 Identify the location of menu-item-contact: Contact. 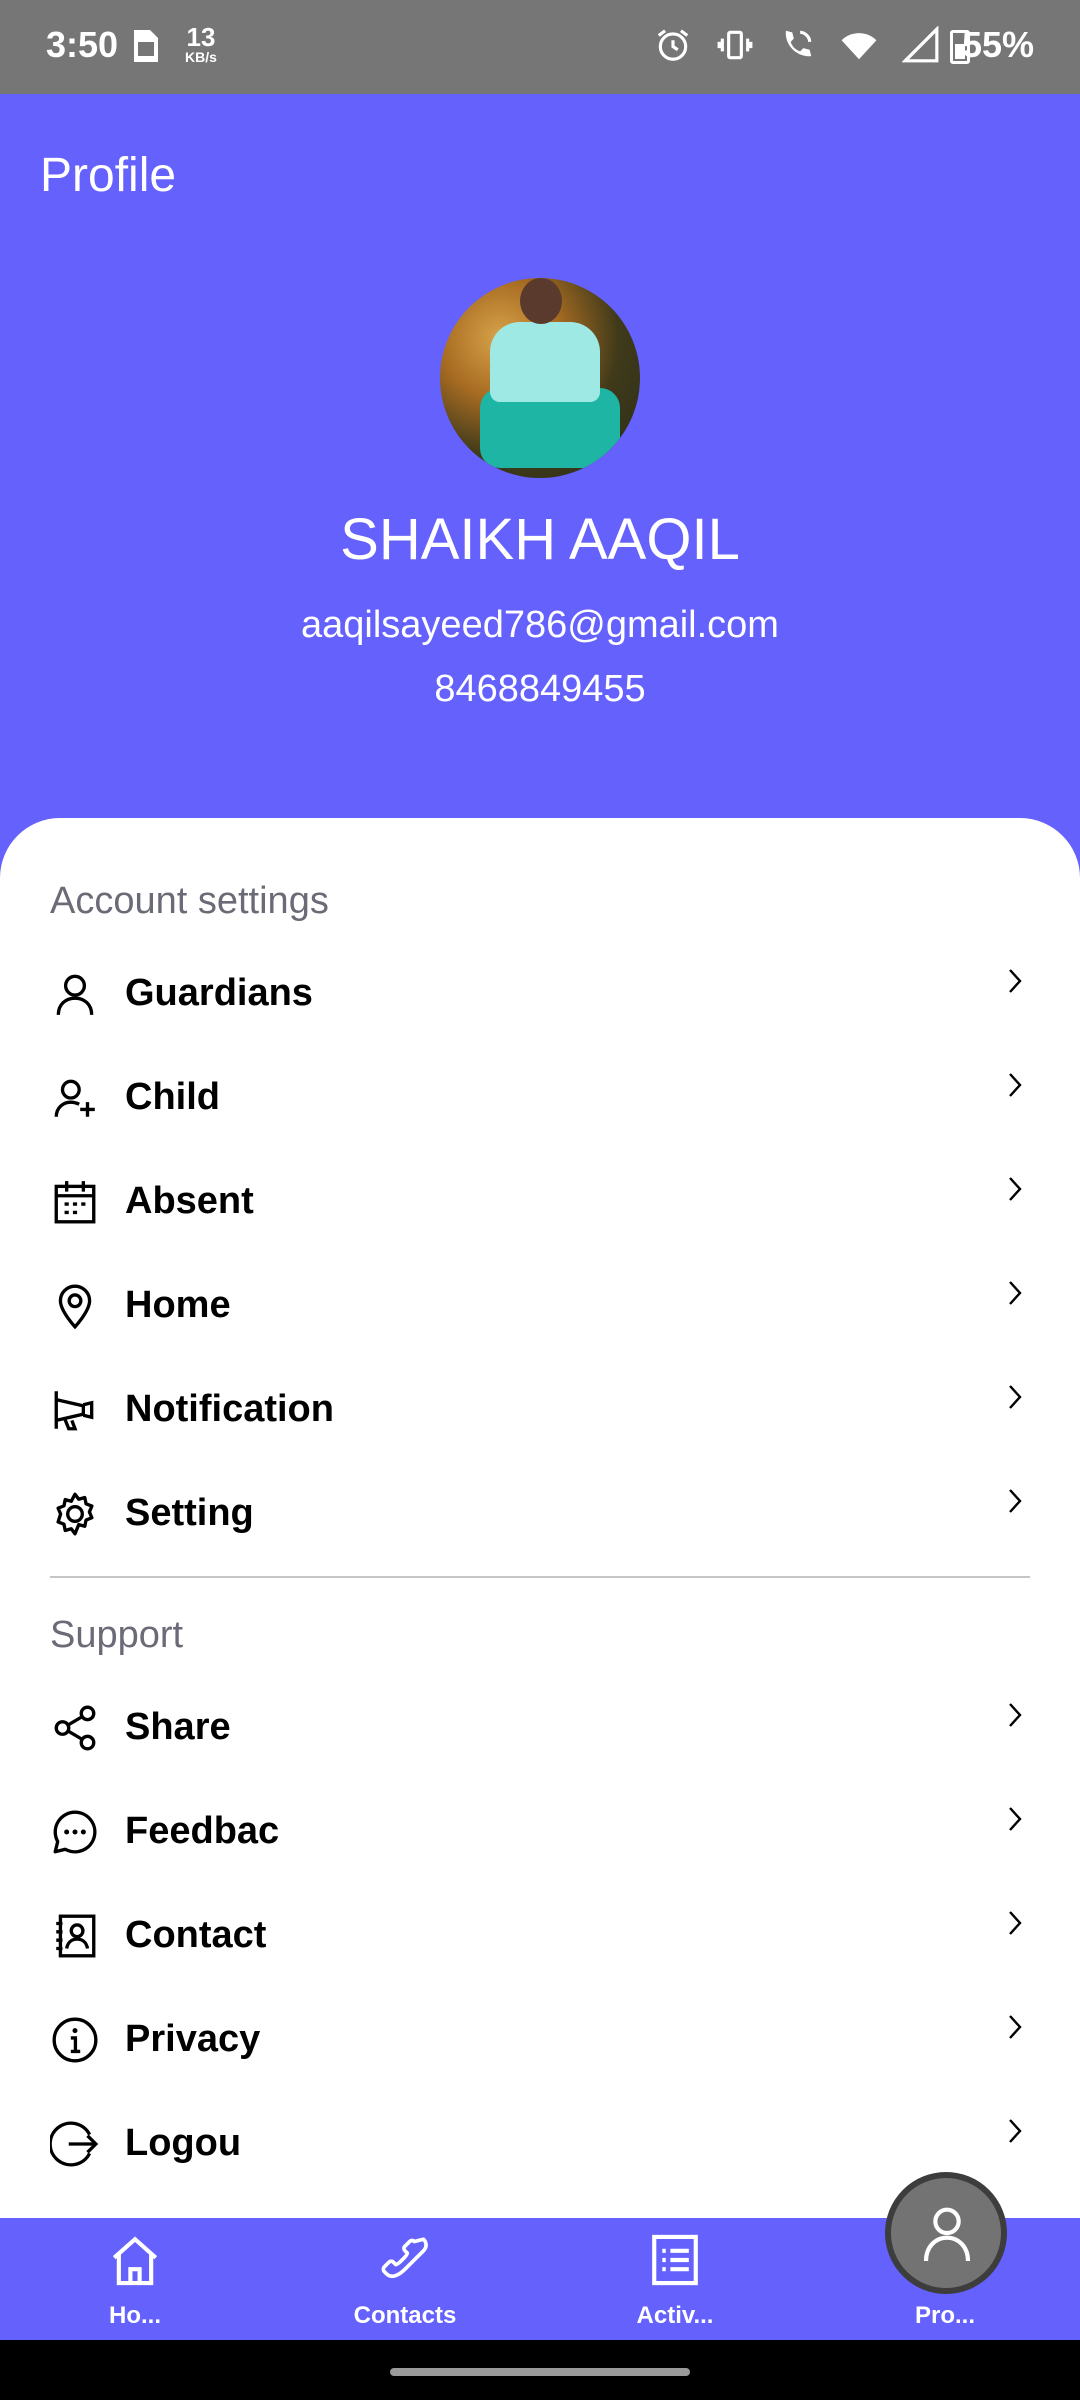
(540, 1936).